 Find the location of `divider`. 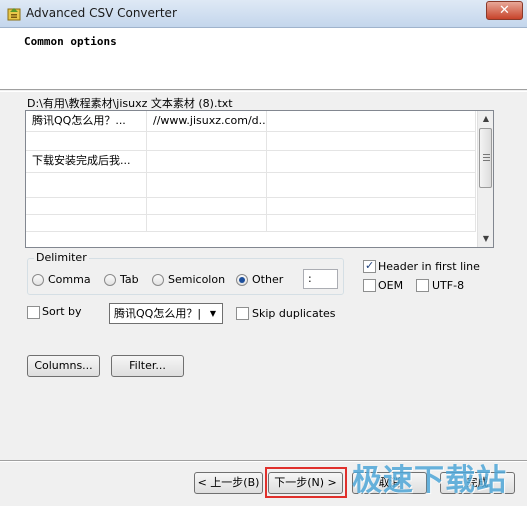

divider is located at coordinates (263, 91).